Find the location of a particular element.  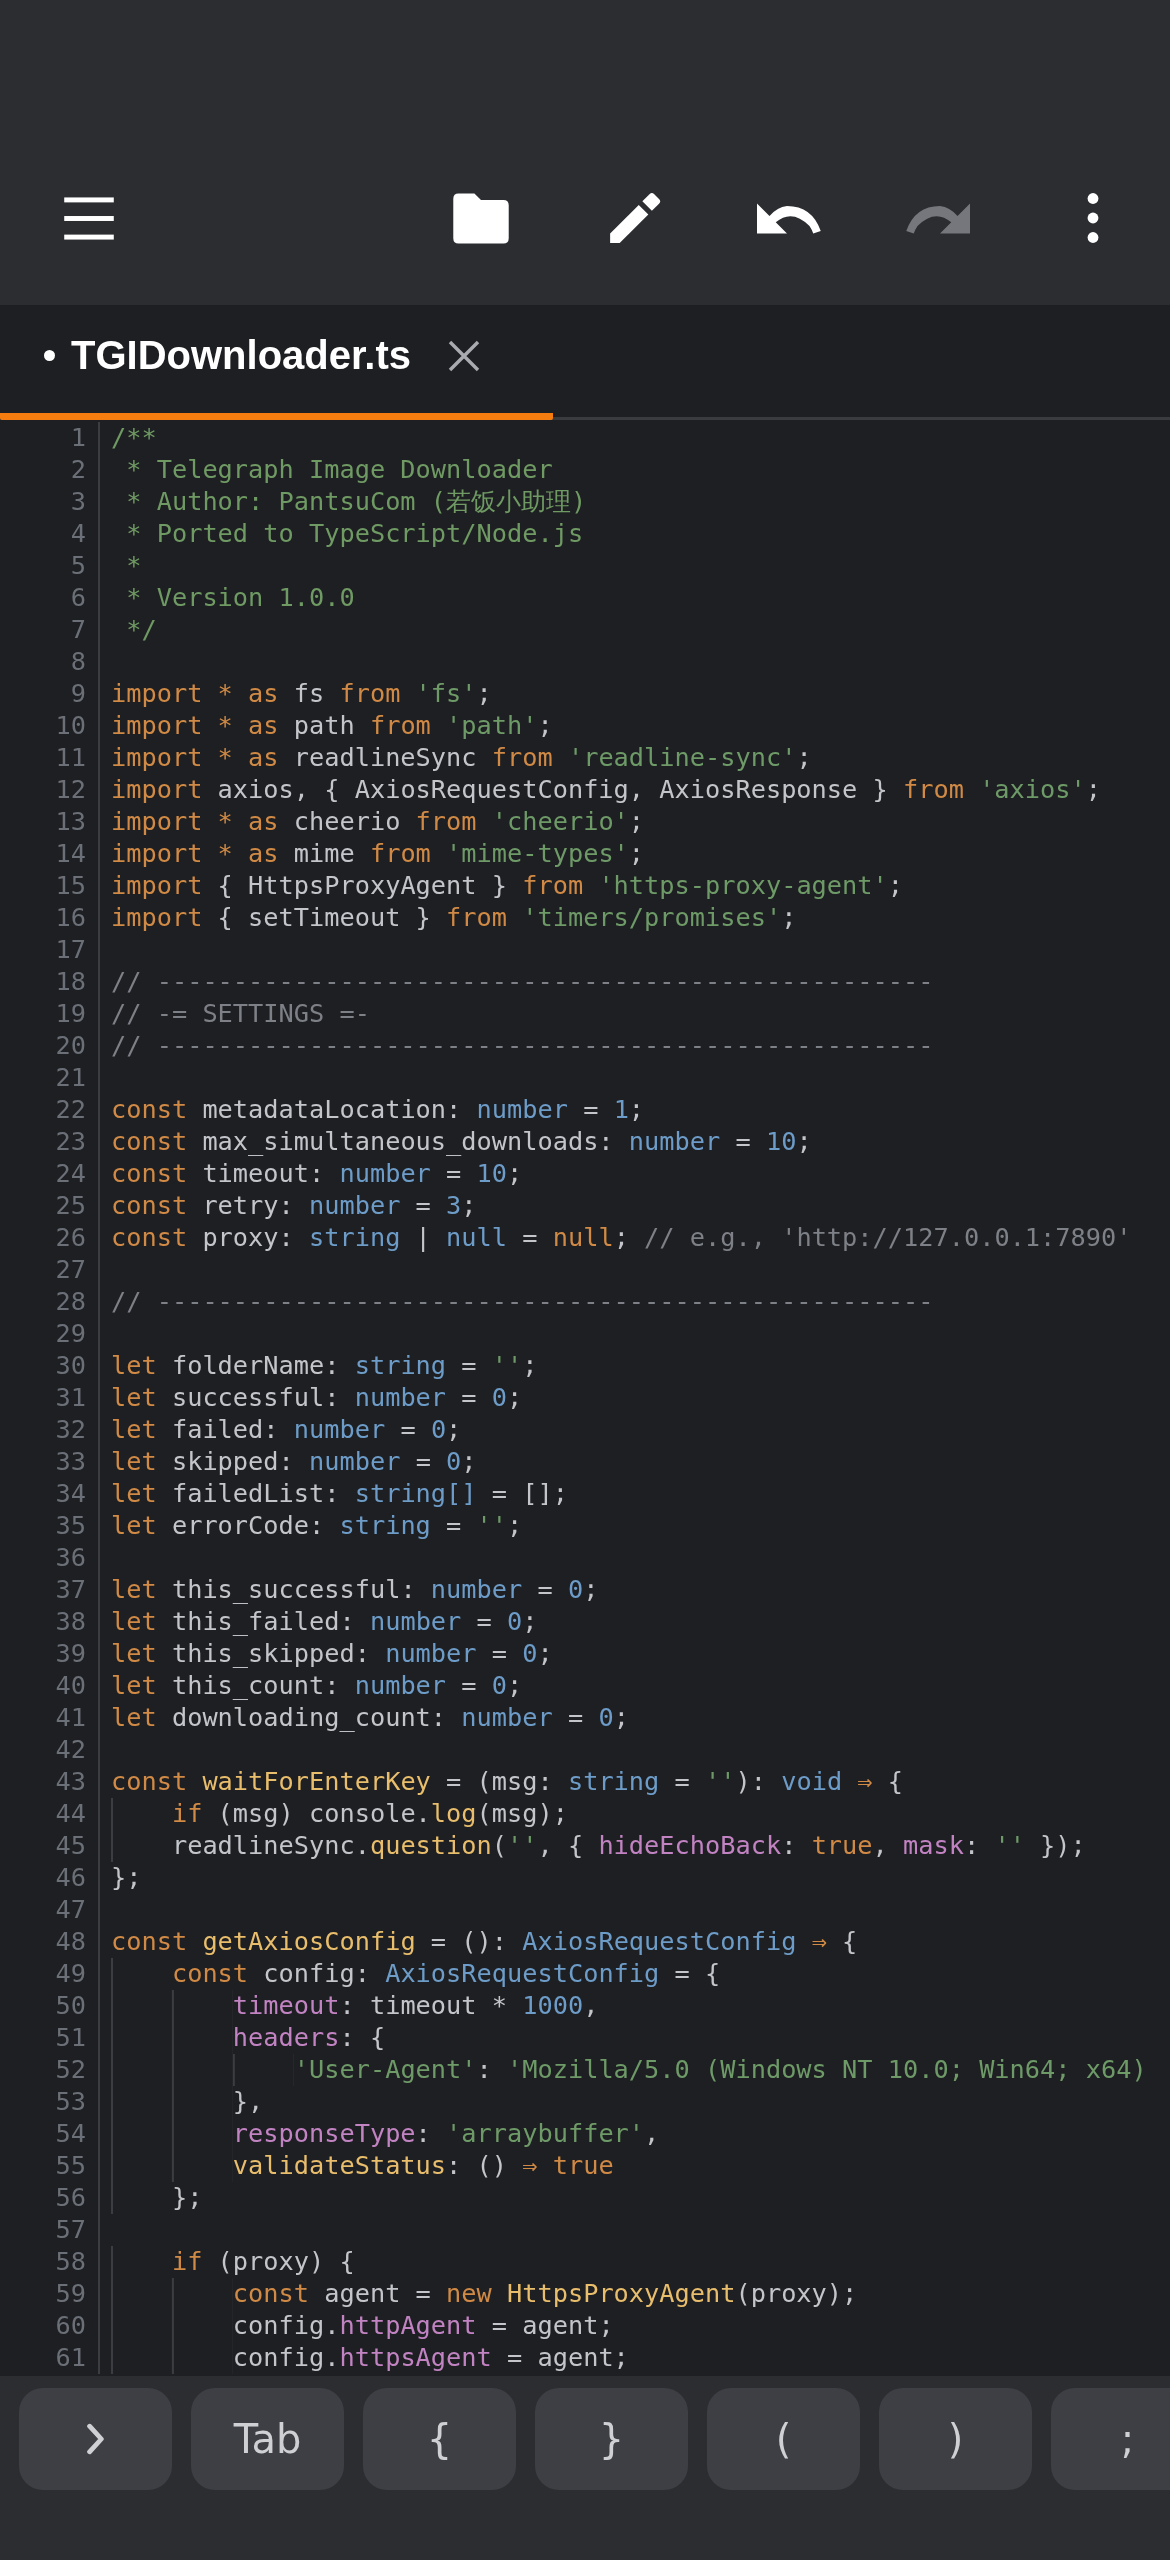

line-number: 25 is located at coordinates (50, 1206).